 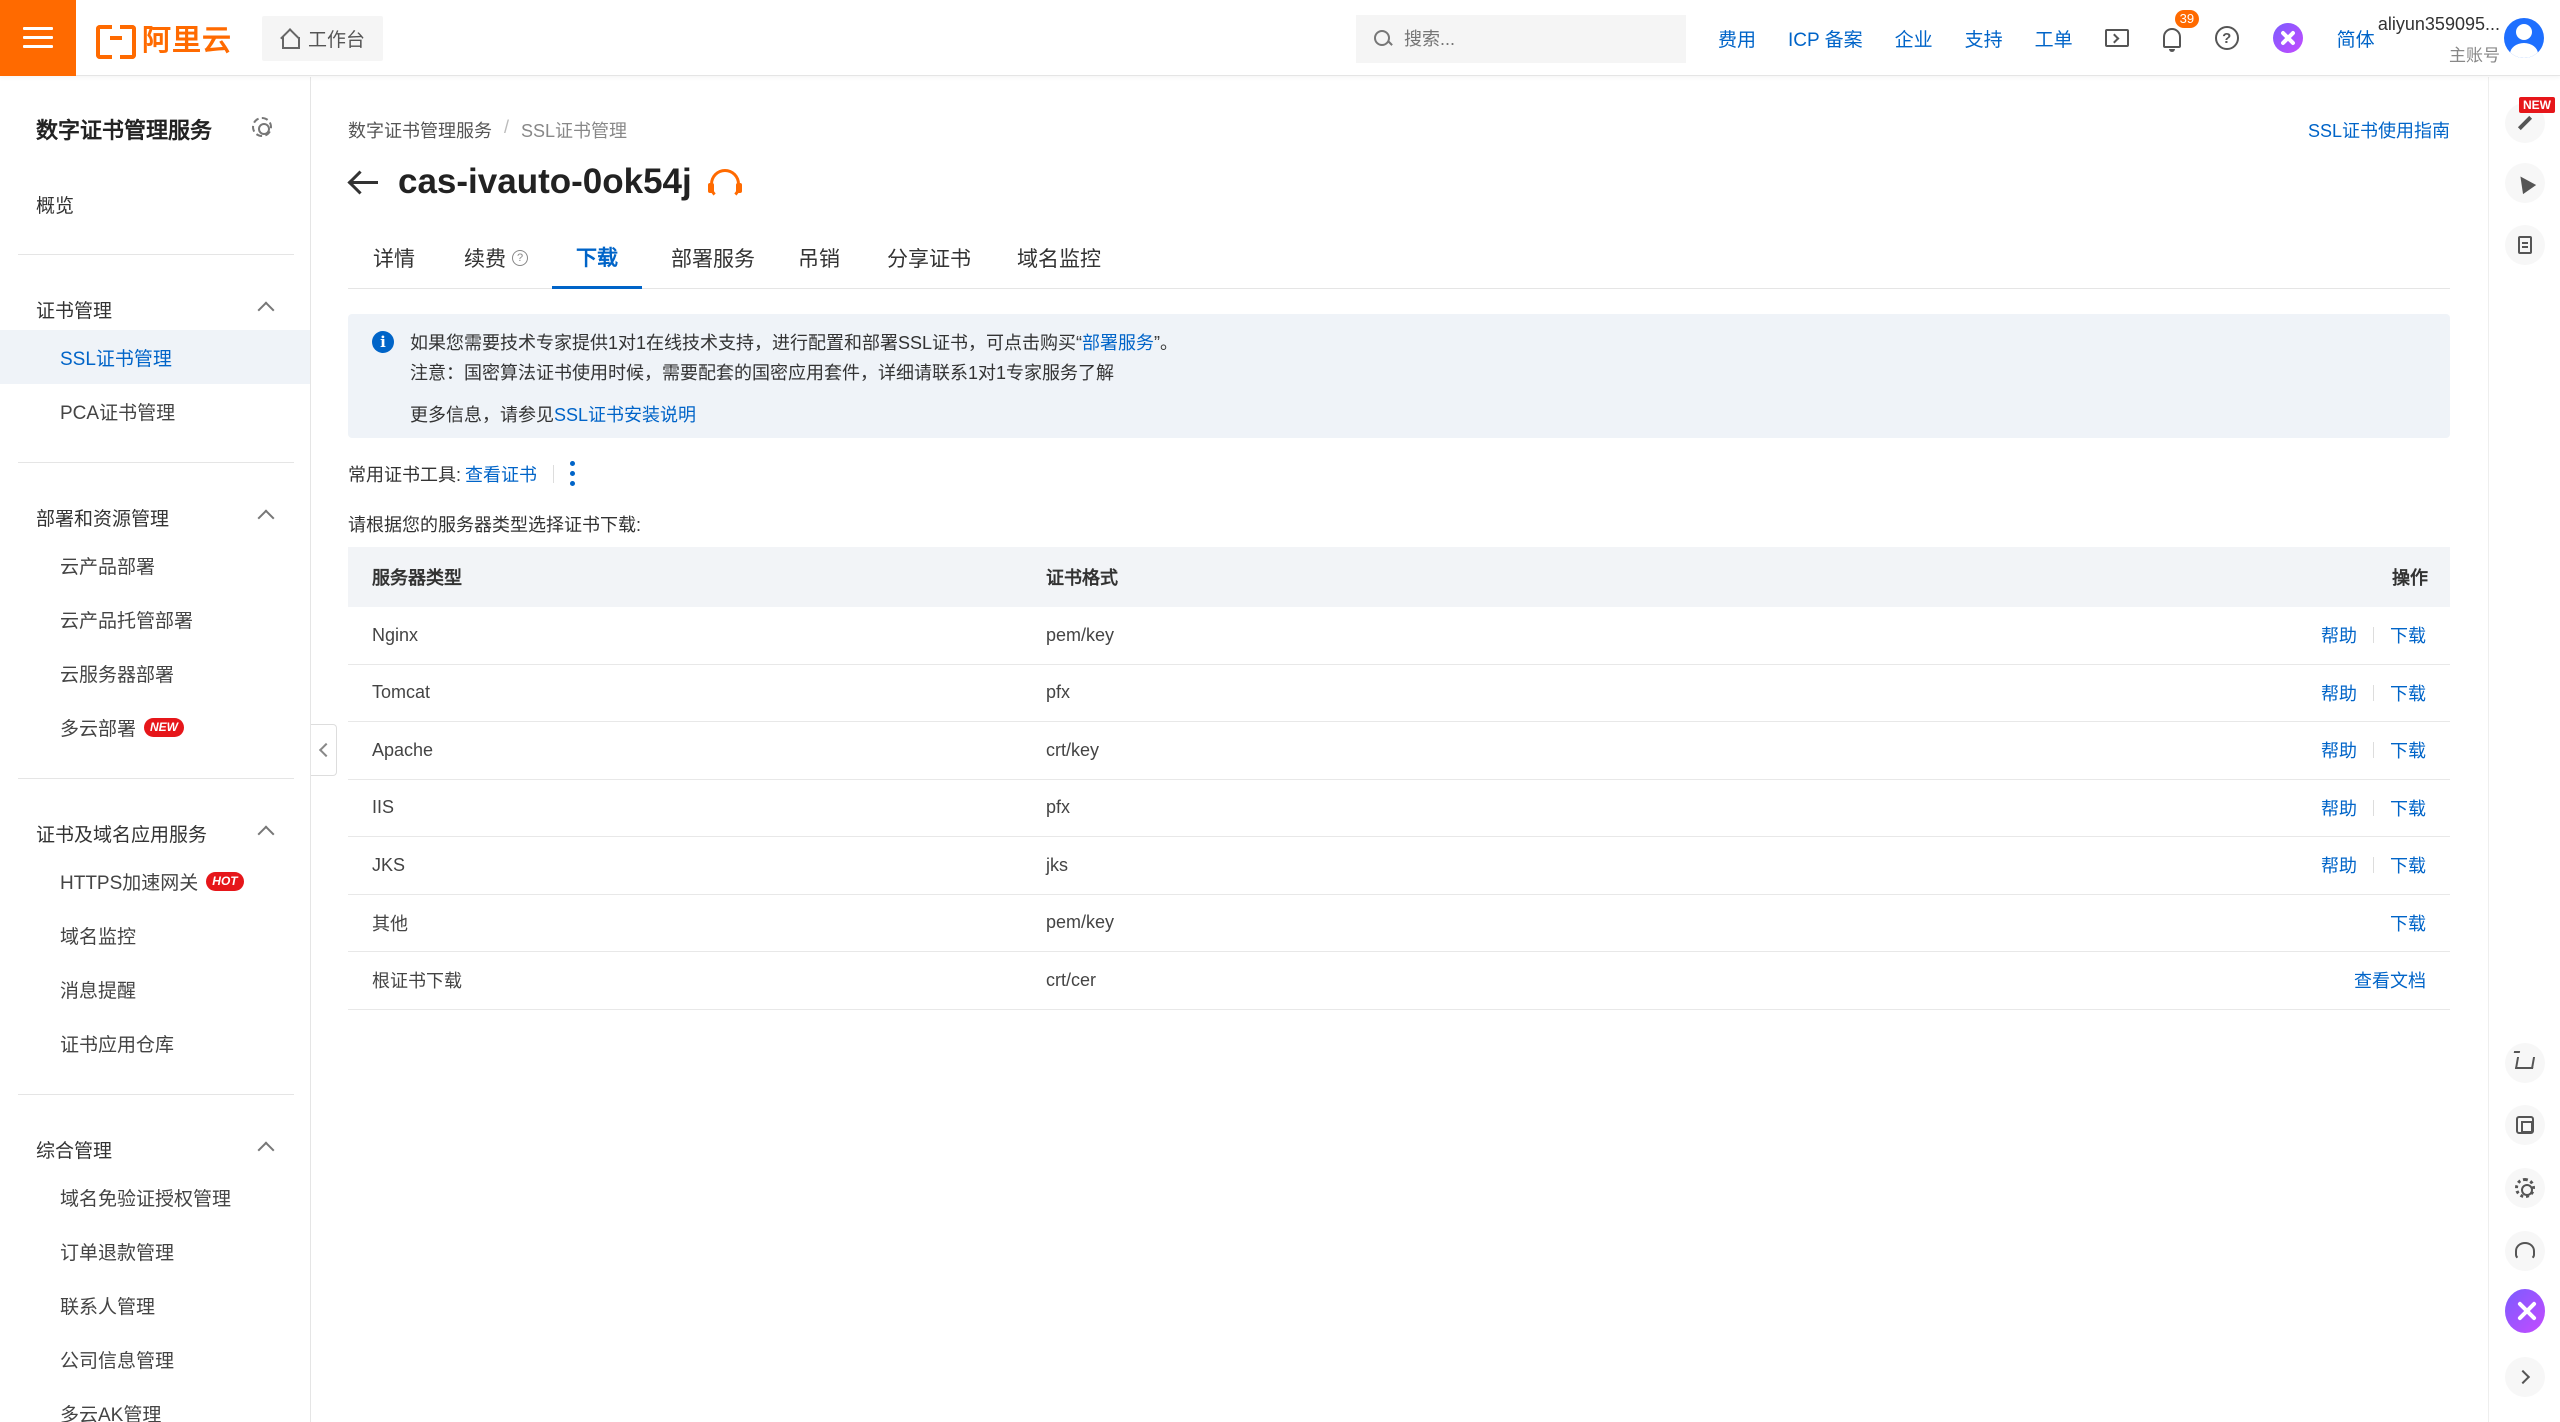 I want to click on resource-button, so click(x=2525, y=1125).